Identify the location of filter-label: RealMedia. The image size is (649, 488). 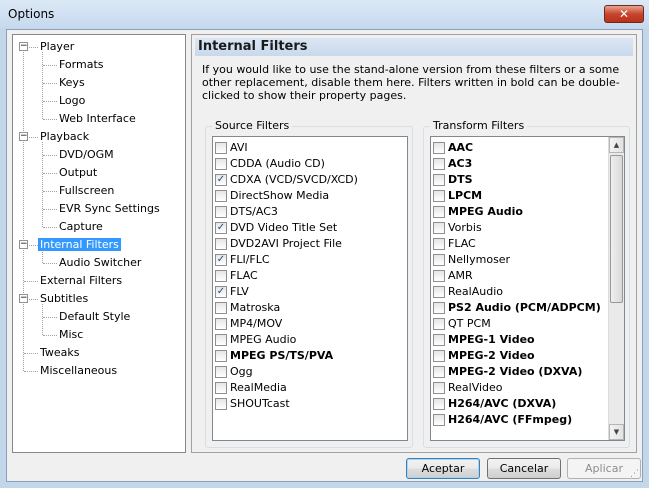
(258, 387).